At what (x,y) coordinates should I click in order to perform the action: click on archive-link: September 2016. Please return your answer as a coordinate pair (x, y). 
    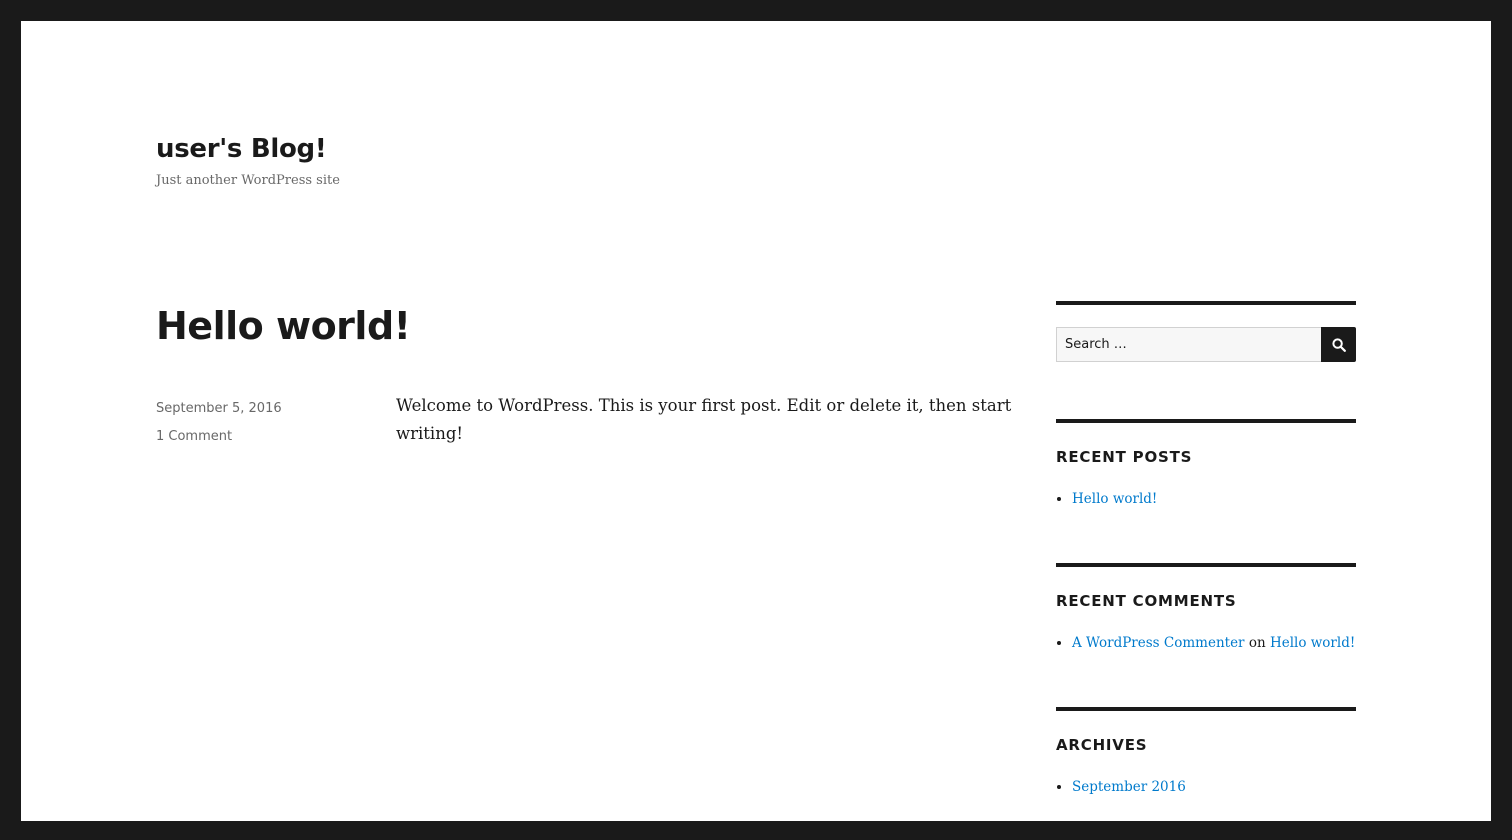
    Looking at the image, I should click on (1129, 787).